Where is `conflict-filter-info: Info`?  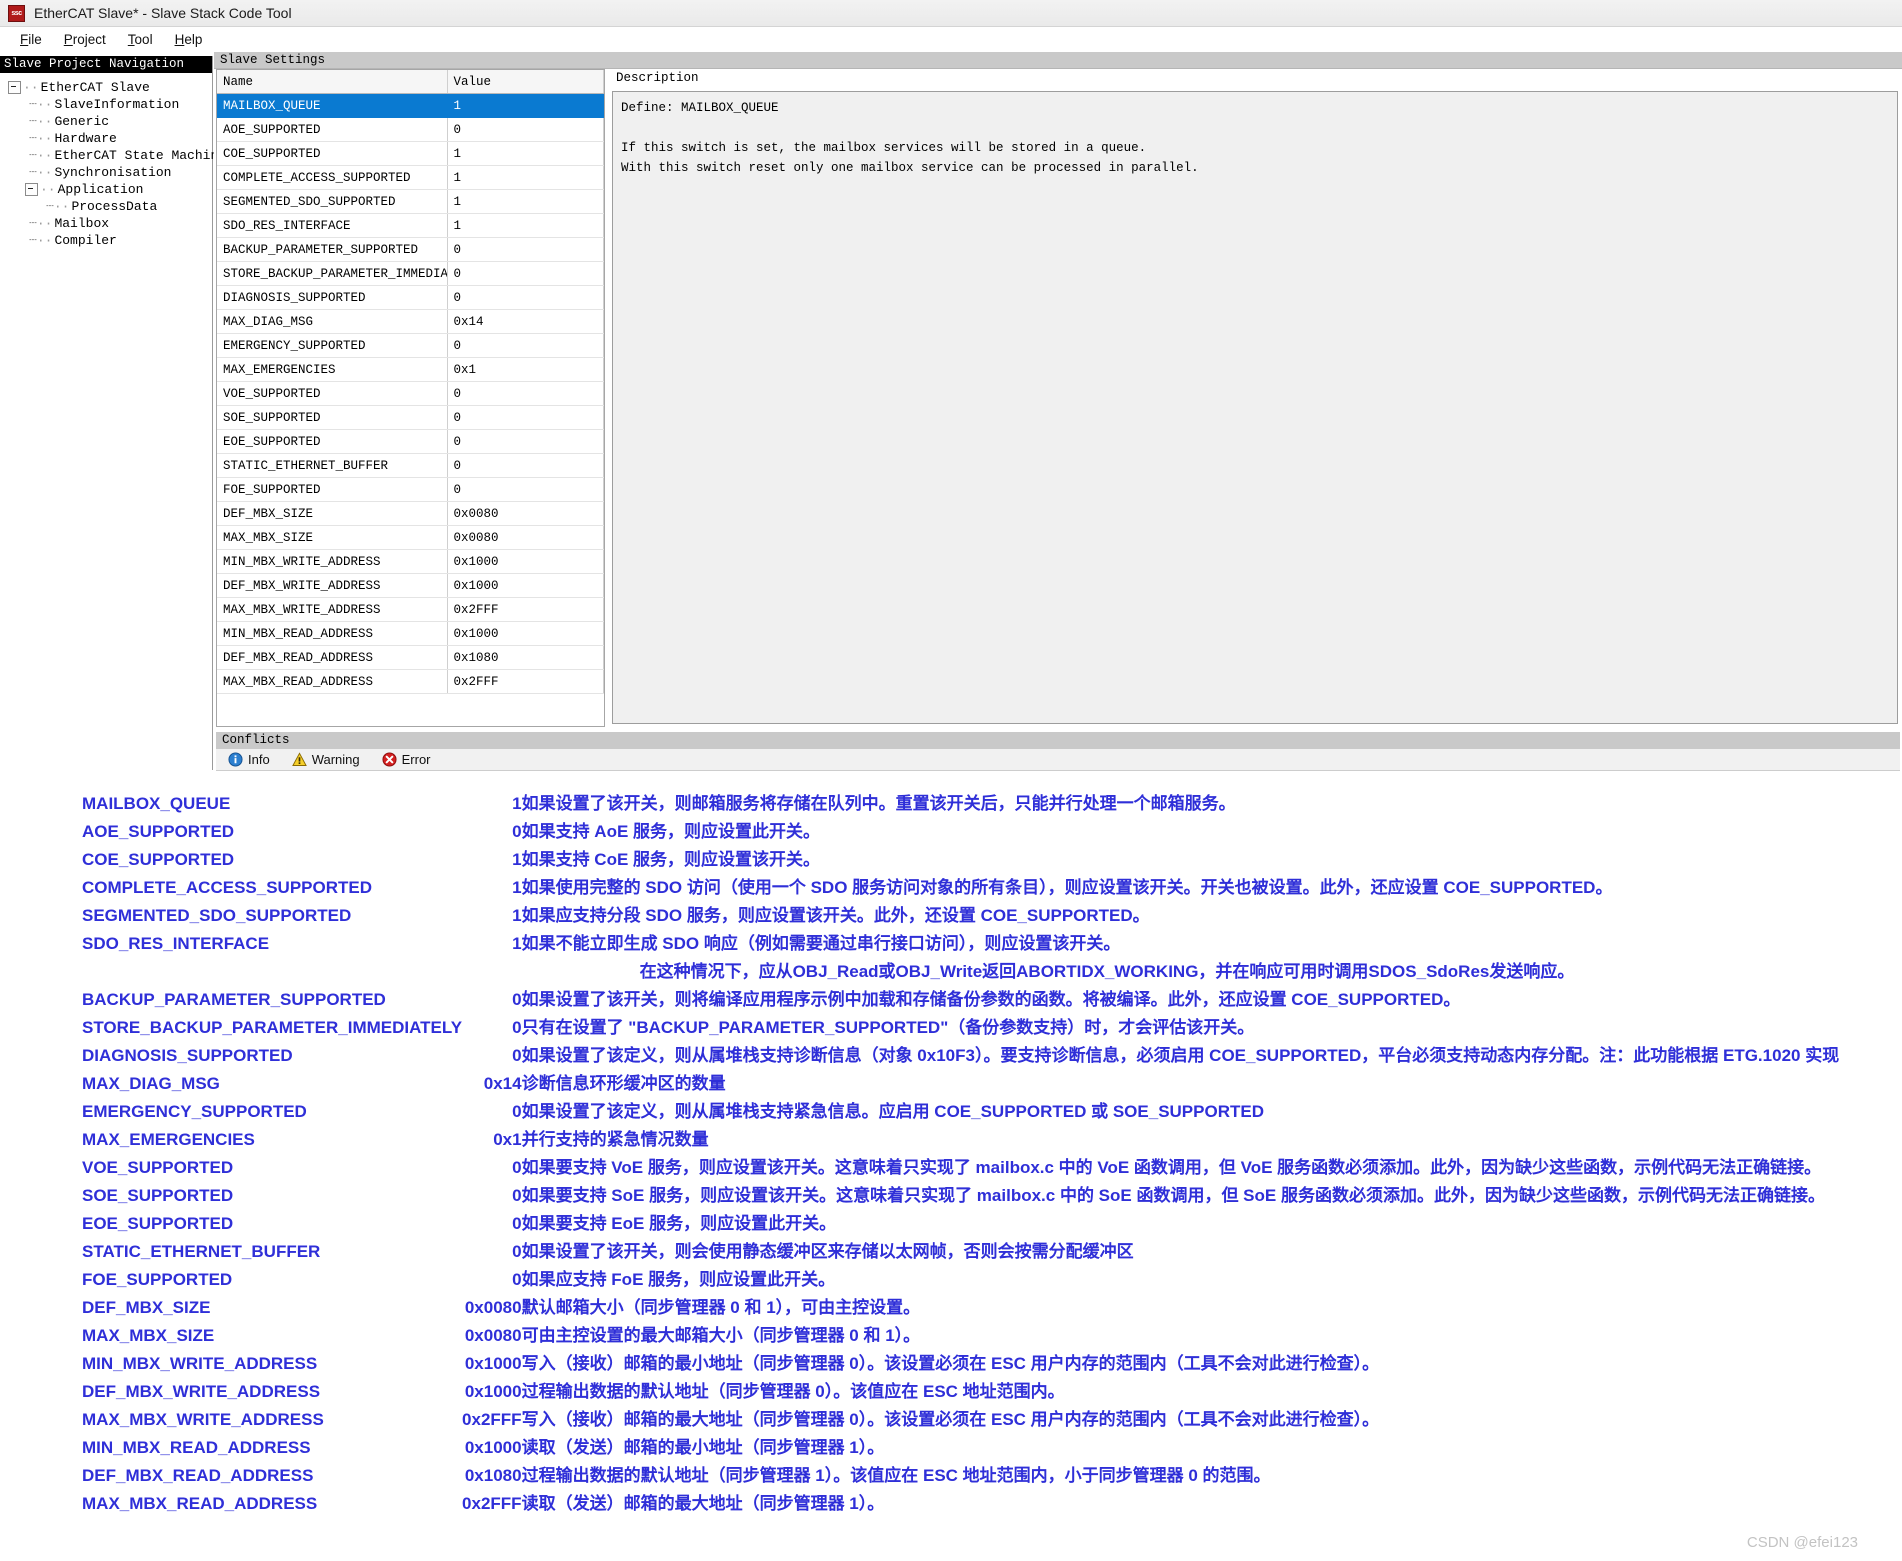 conflict-filter-info: Info is located at coordinates (249, 759).